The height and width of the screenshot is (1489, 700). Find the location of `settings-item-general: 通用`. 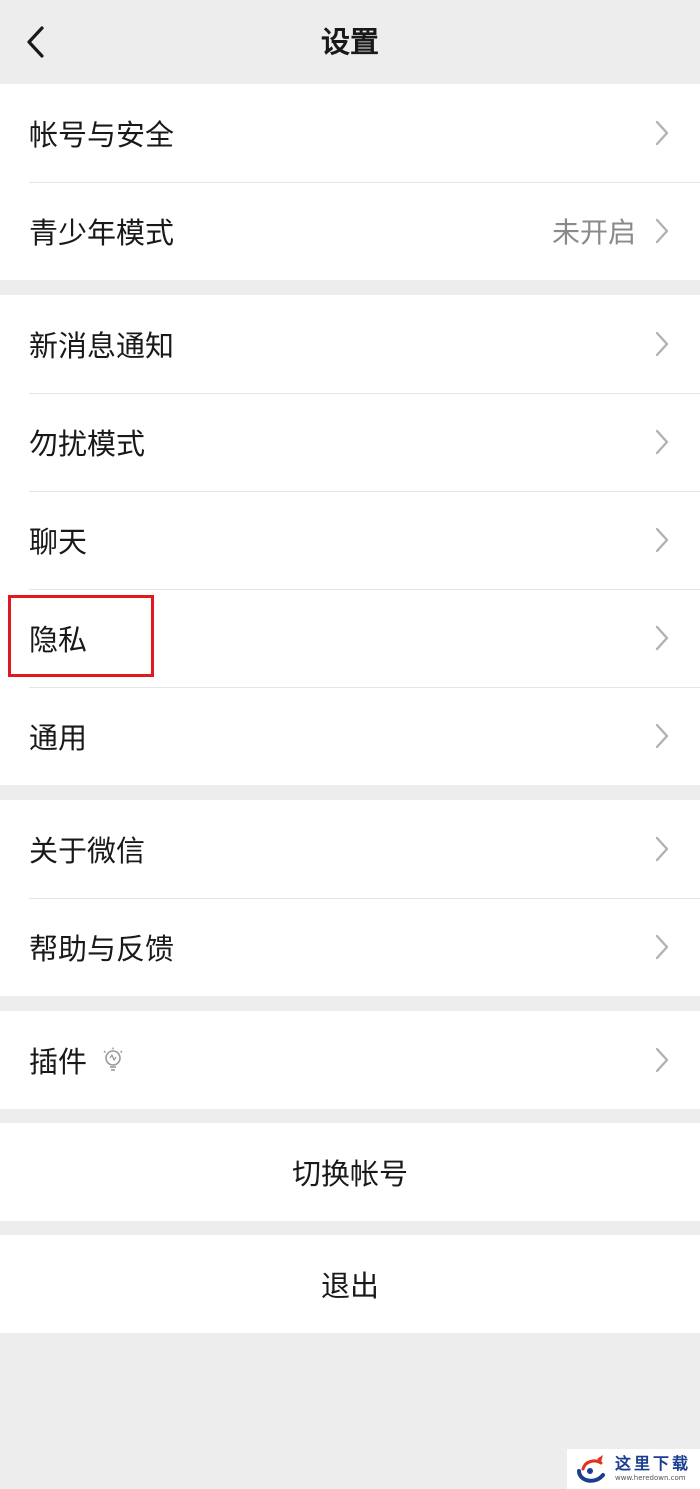

settings-item-general: 通用 is located at coordinates (350, 736).